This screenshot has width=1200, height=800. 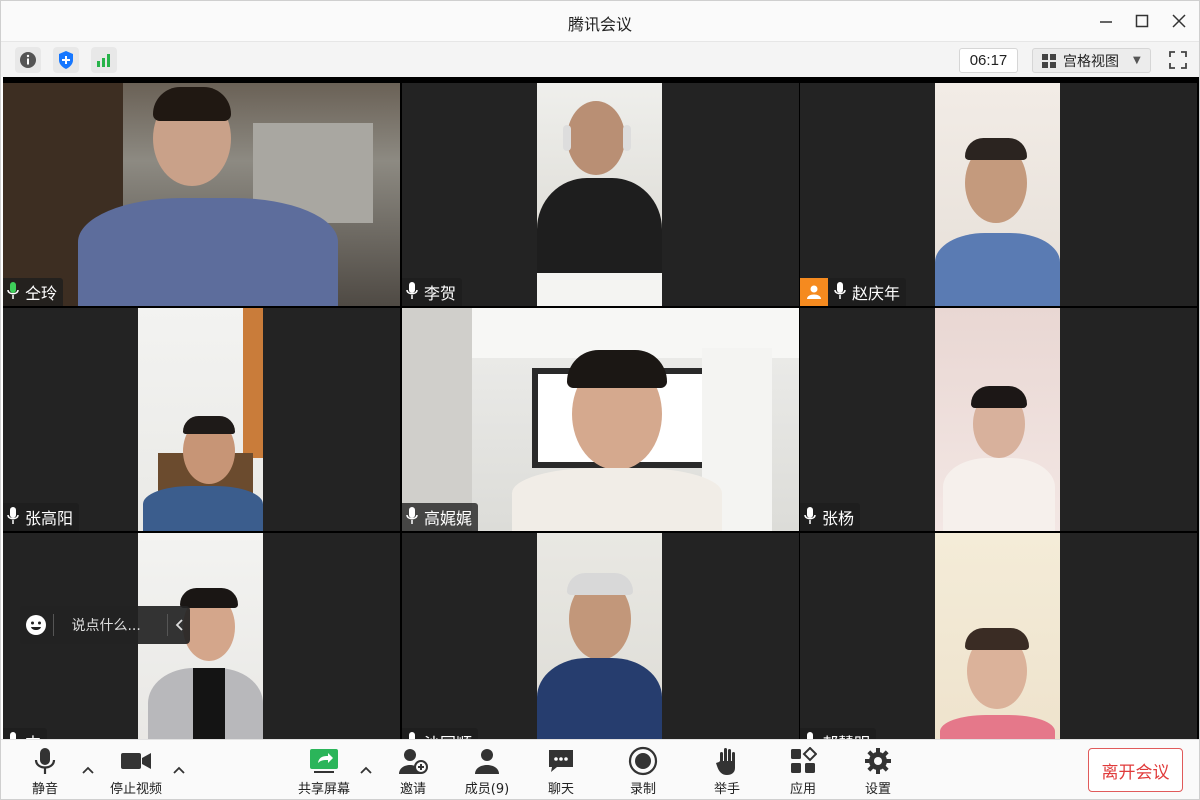 I want to click on participant-name: 仝玲, so click(x=41, y=293).